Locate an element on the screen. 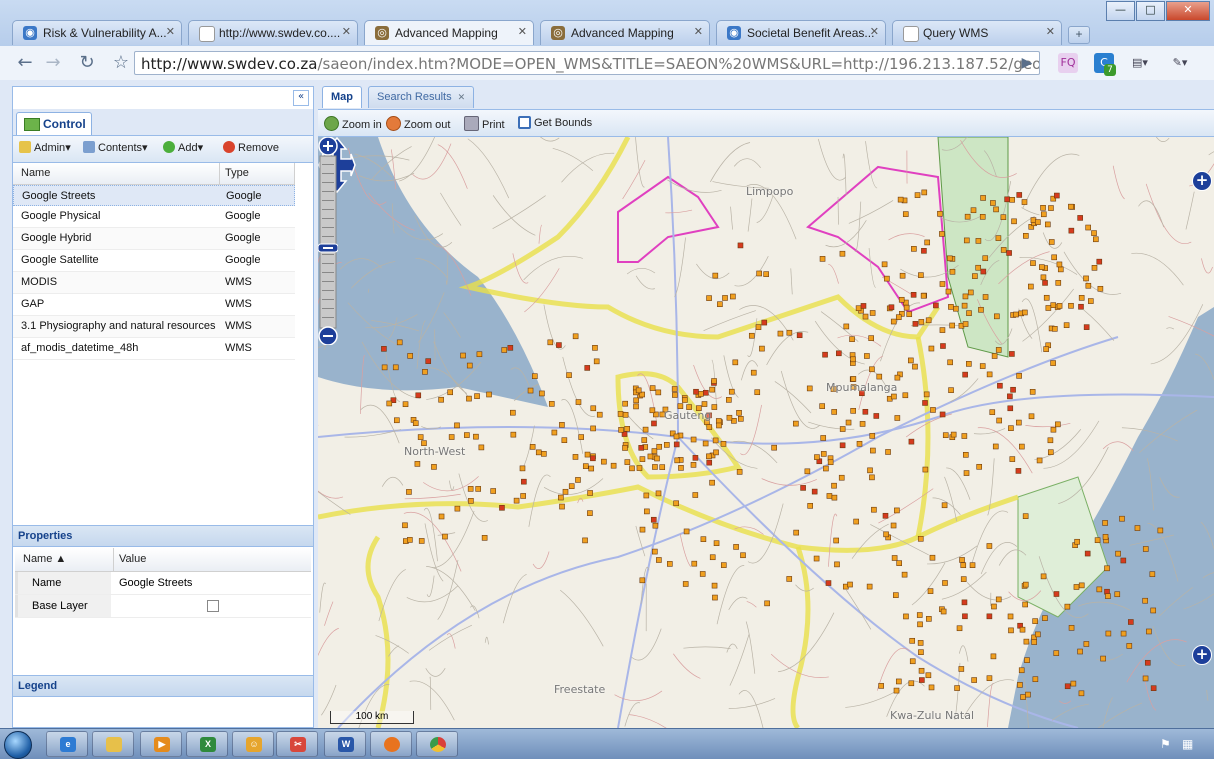 This screenshot has width=1214, height=759. taskbar-chrome is located at coordinates (437, 744).